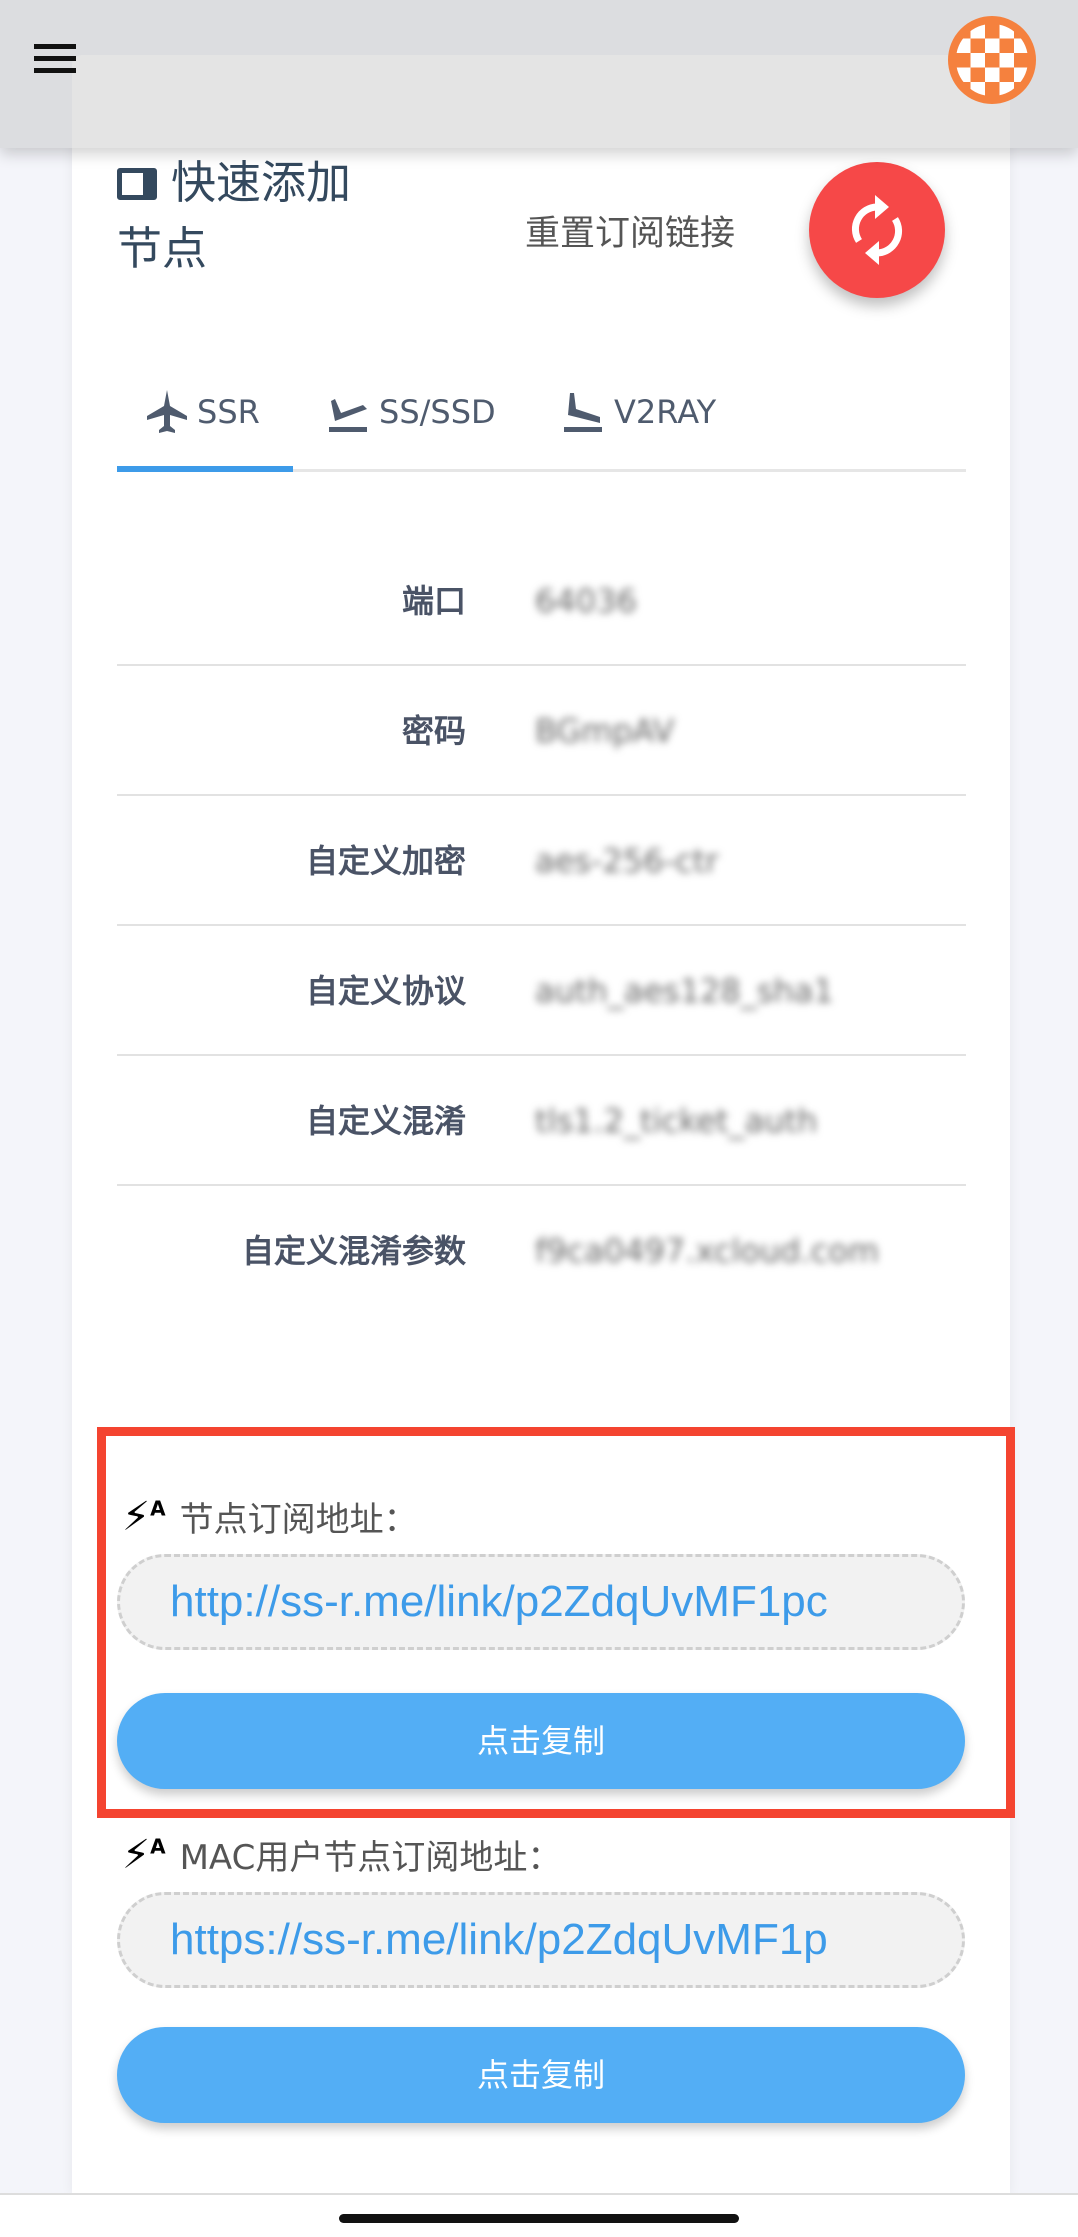 Image resolution: width=1078 pixels, height=2237 pixels. I want to click on row-label: 端口, so click(433, 601).